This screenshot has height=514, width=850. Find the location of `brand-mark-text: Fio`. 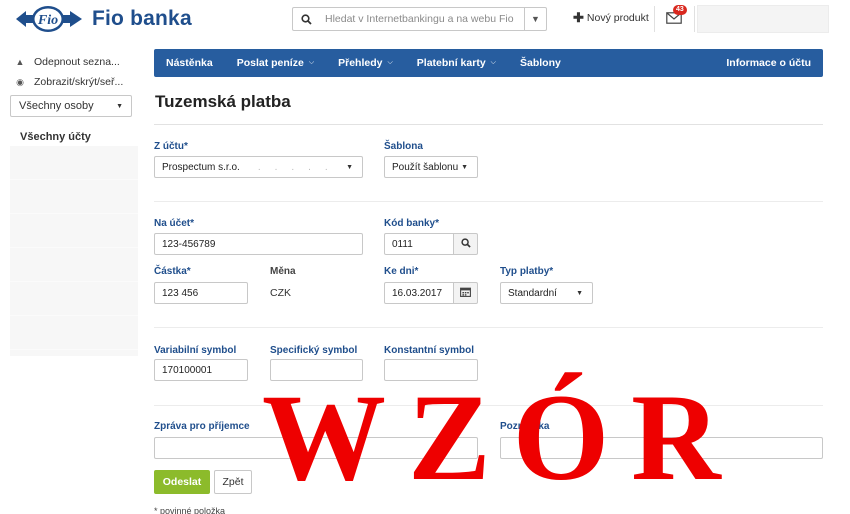

brand-mark-text: Fio is located at coordinates (47, 20).